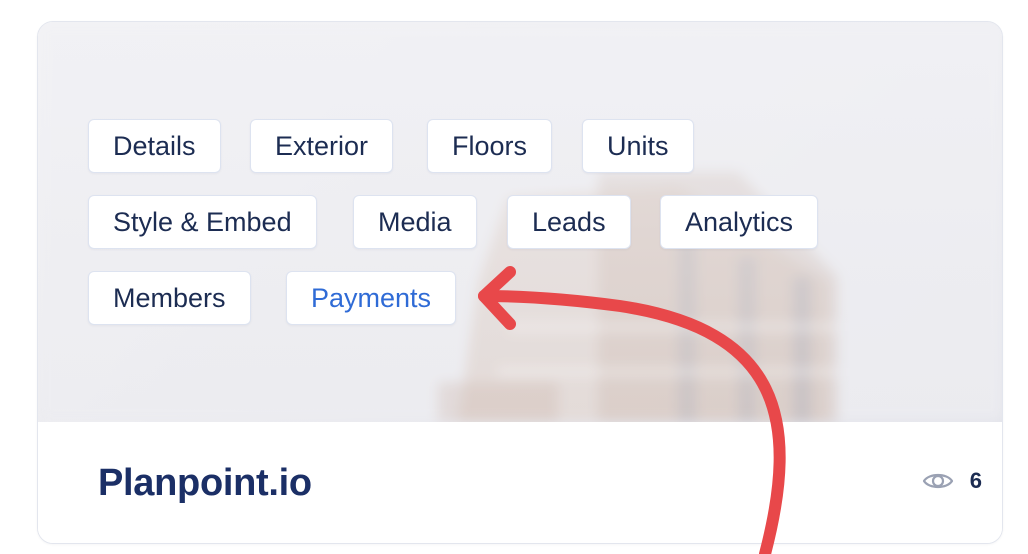  I want to click on tab-members: Members, so click(169, 298).